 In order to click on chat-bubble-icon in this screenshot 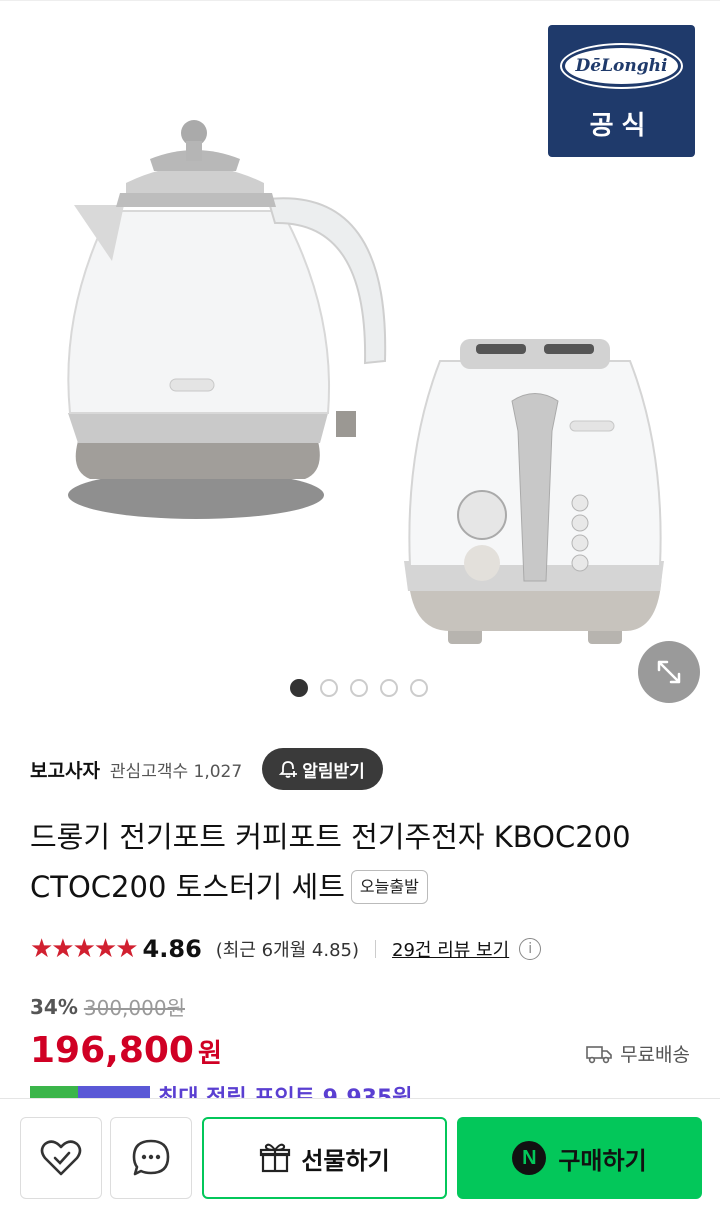, I will do `click(151, 1157)`.